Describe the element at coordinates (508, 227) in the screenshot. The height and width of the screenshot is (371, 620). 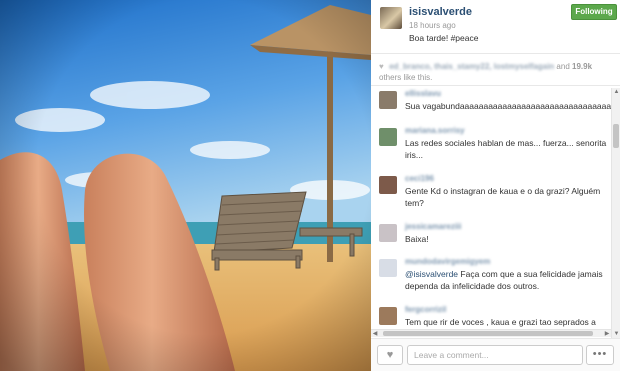
I see `commenter-username: jessicamareziii` at that location.